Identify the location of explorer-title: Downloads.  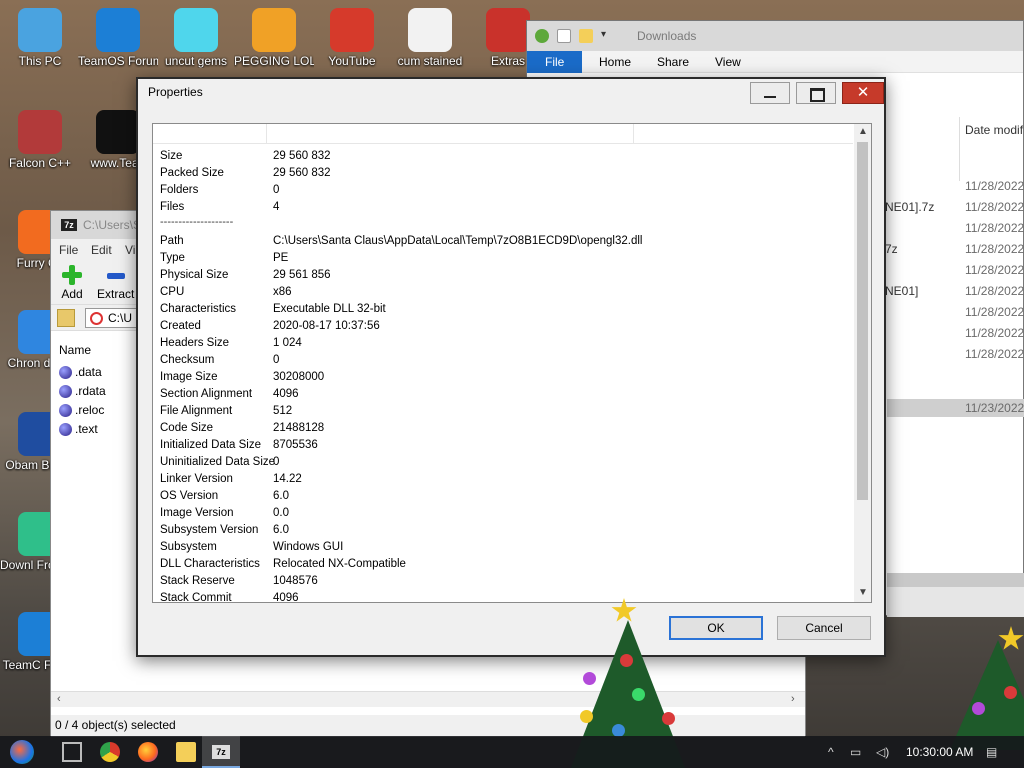
(667, 36).